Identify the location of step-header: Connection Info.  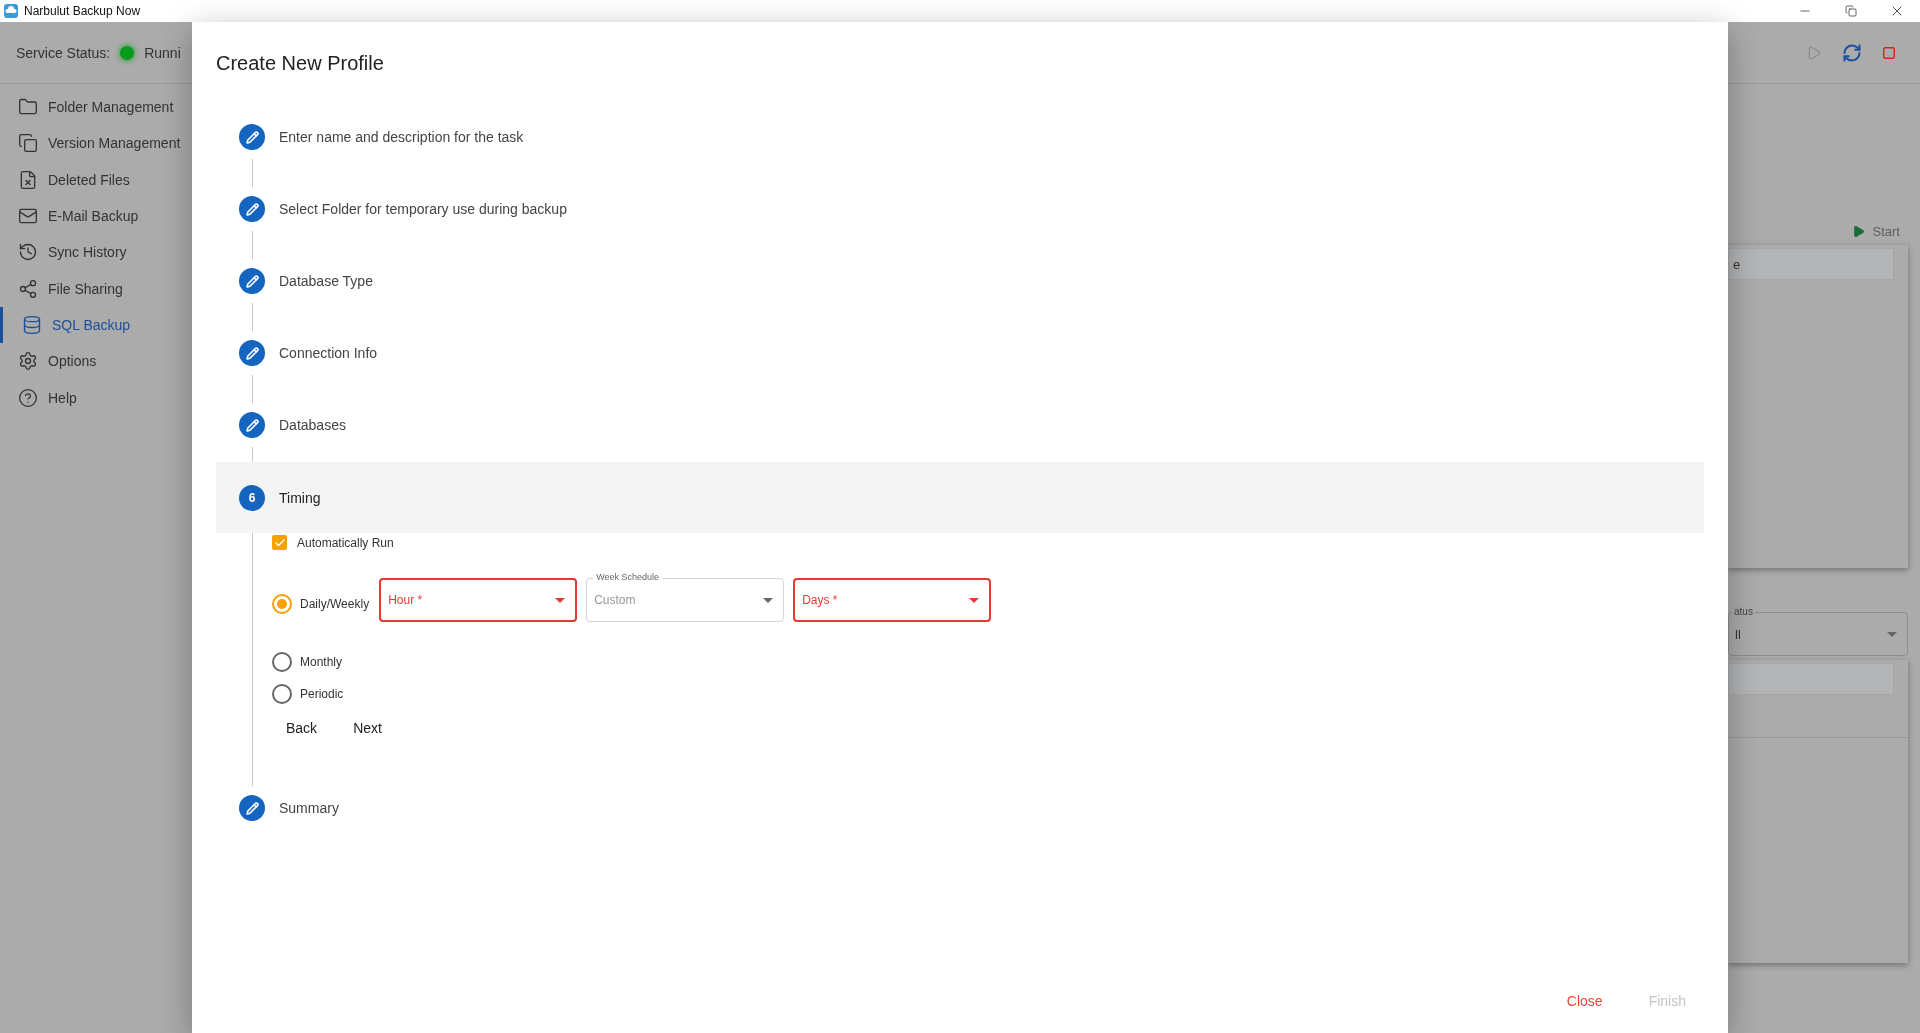
(960, 353).